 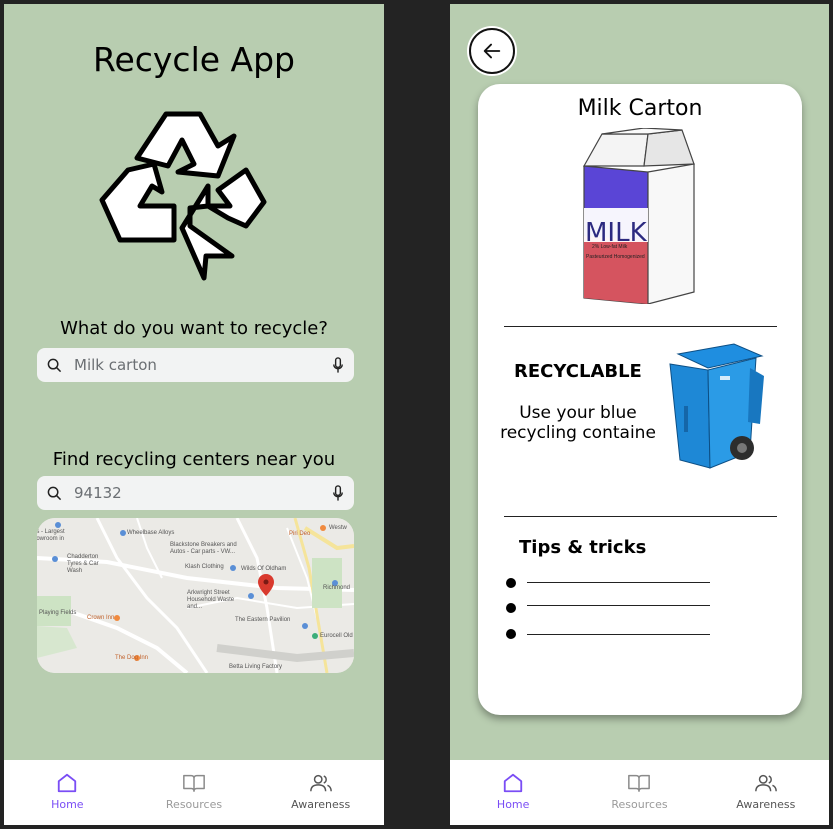 I want to click on map-label: Playing Fields, so click(x=58, y=613).